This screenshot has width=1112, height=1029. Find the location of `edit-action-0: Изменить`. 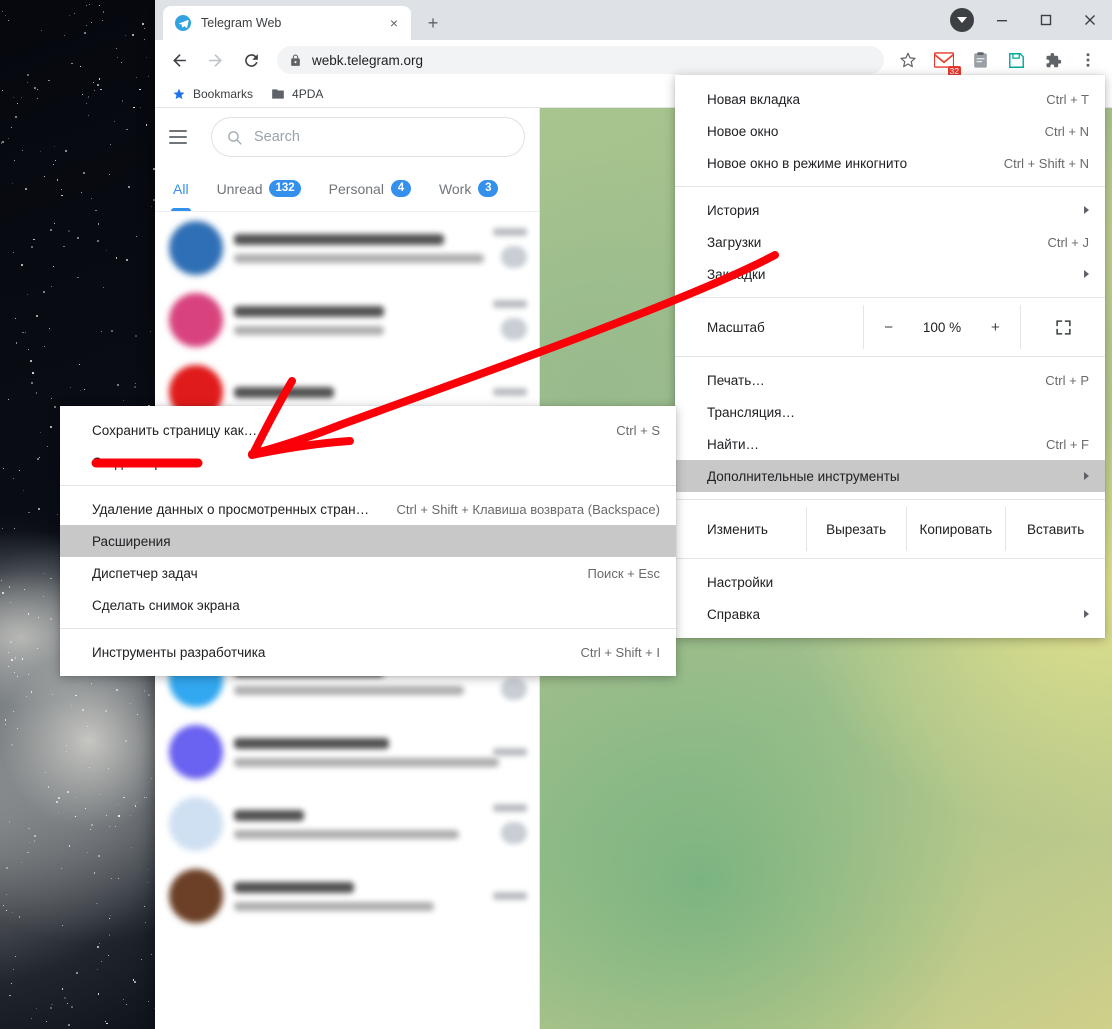

edit-action-0: Изменить is located at coordinates (741, 529).